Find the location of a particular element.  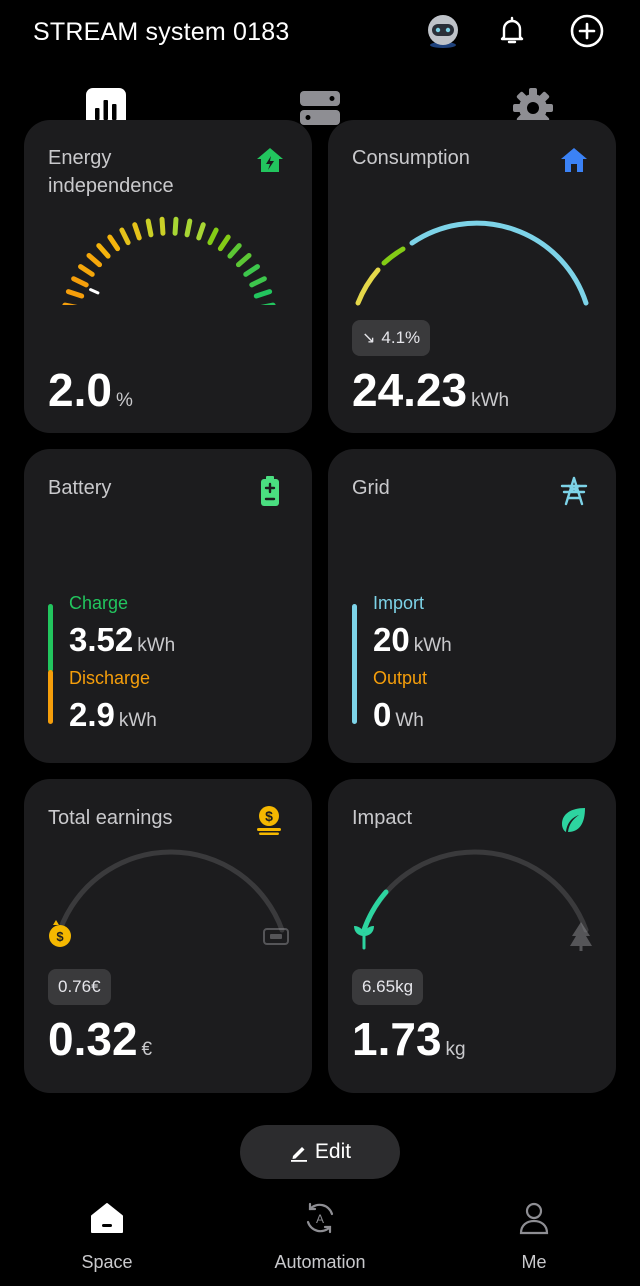

earnings-total-badge: 0.76€ is located at coordinates (79, 987).